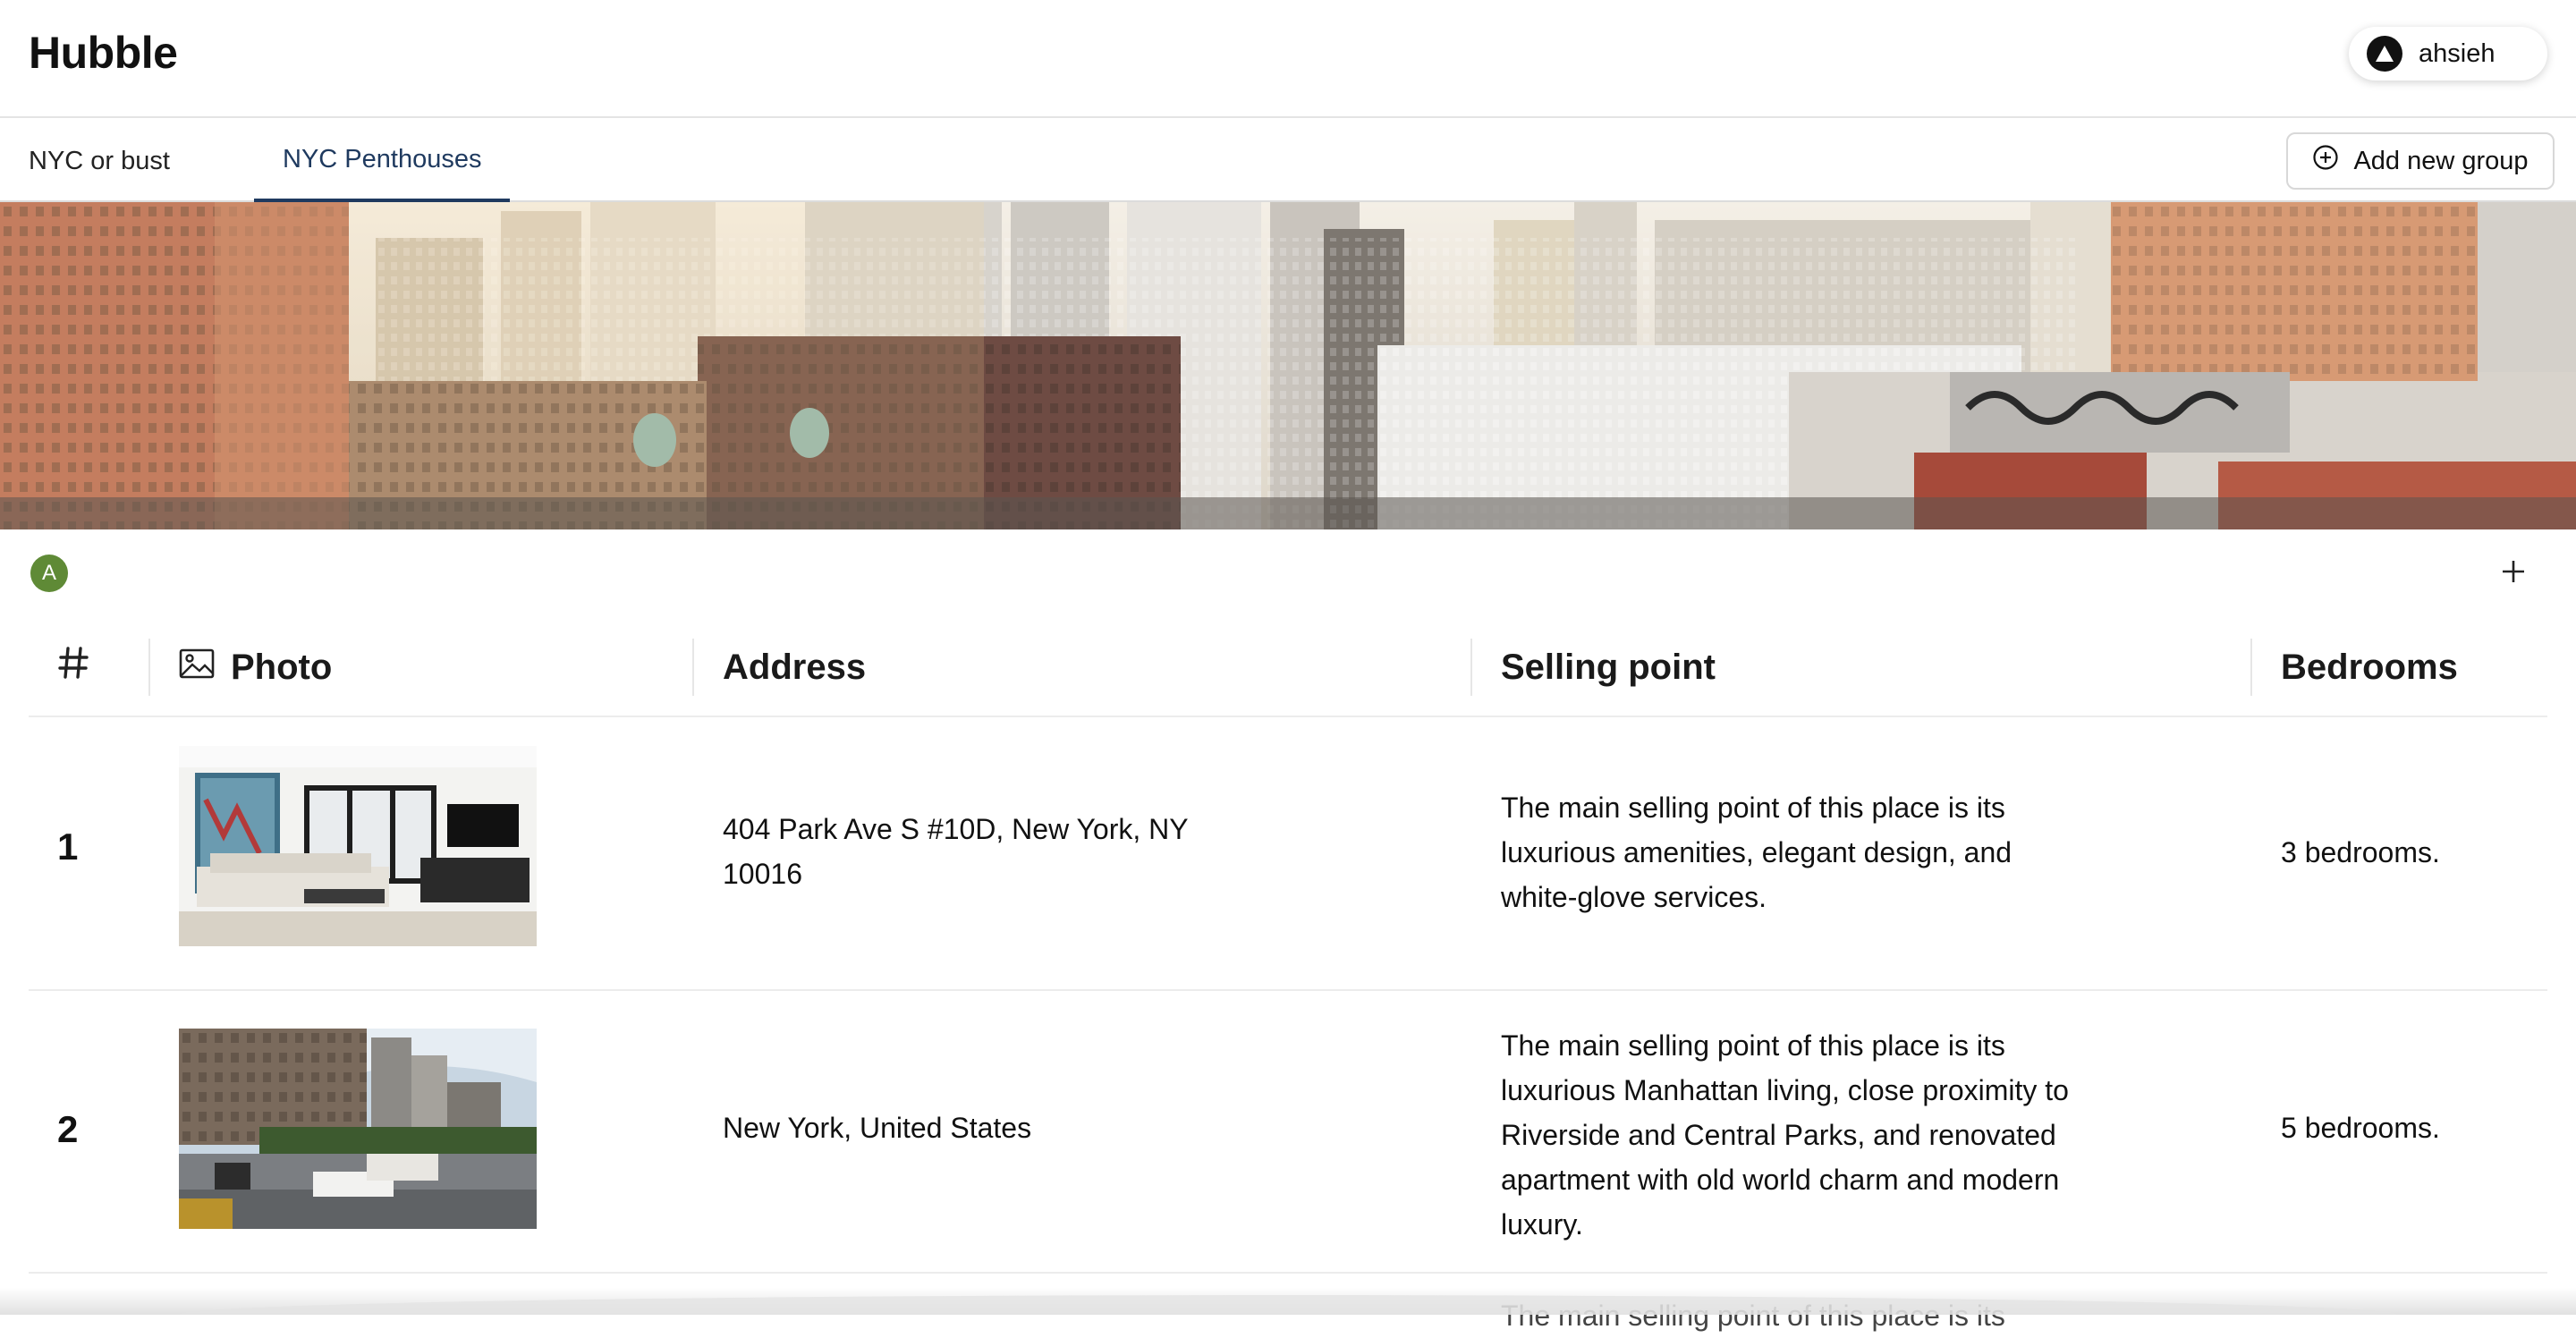  Describe the element at coordinates (68, 1129) in the screenshot. I see `row-number: 2` at that location.